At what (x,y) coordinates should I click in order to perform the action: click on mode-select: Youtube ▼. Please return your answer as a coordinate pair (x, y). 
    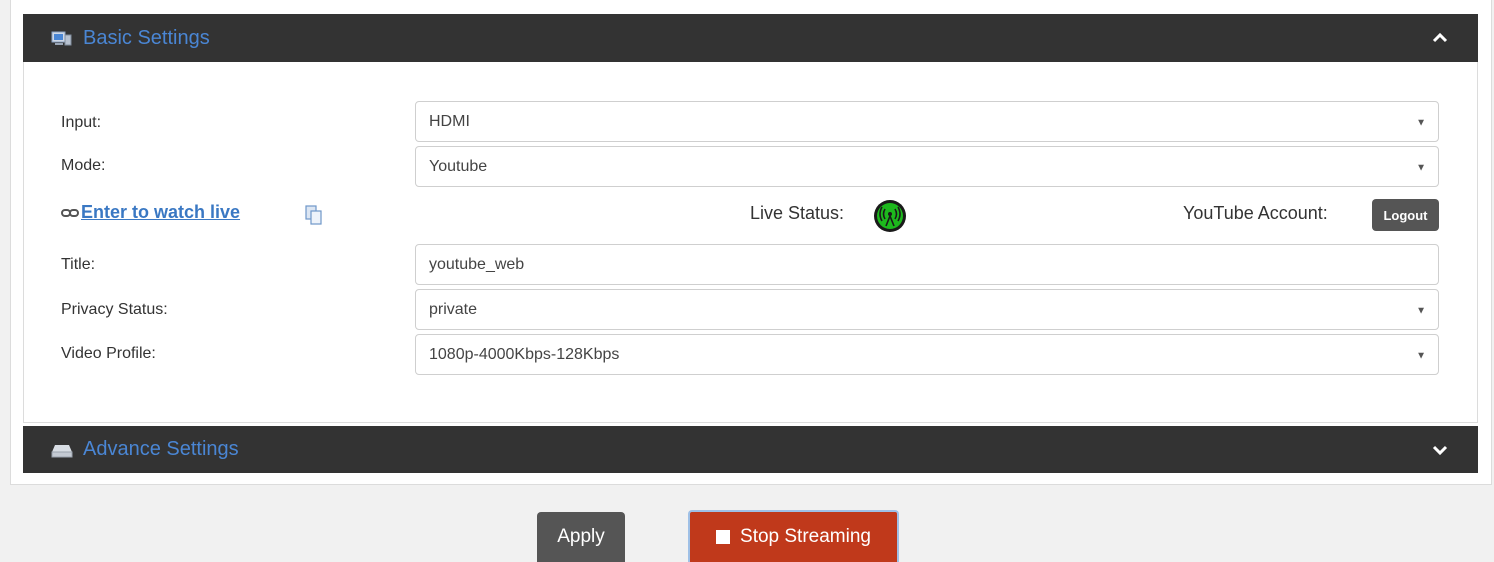
    Looking at the image, I should click on (927, 166).